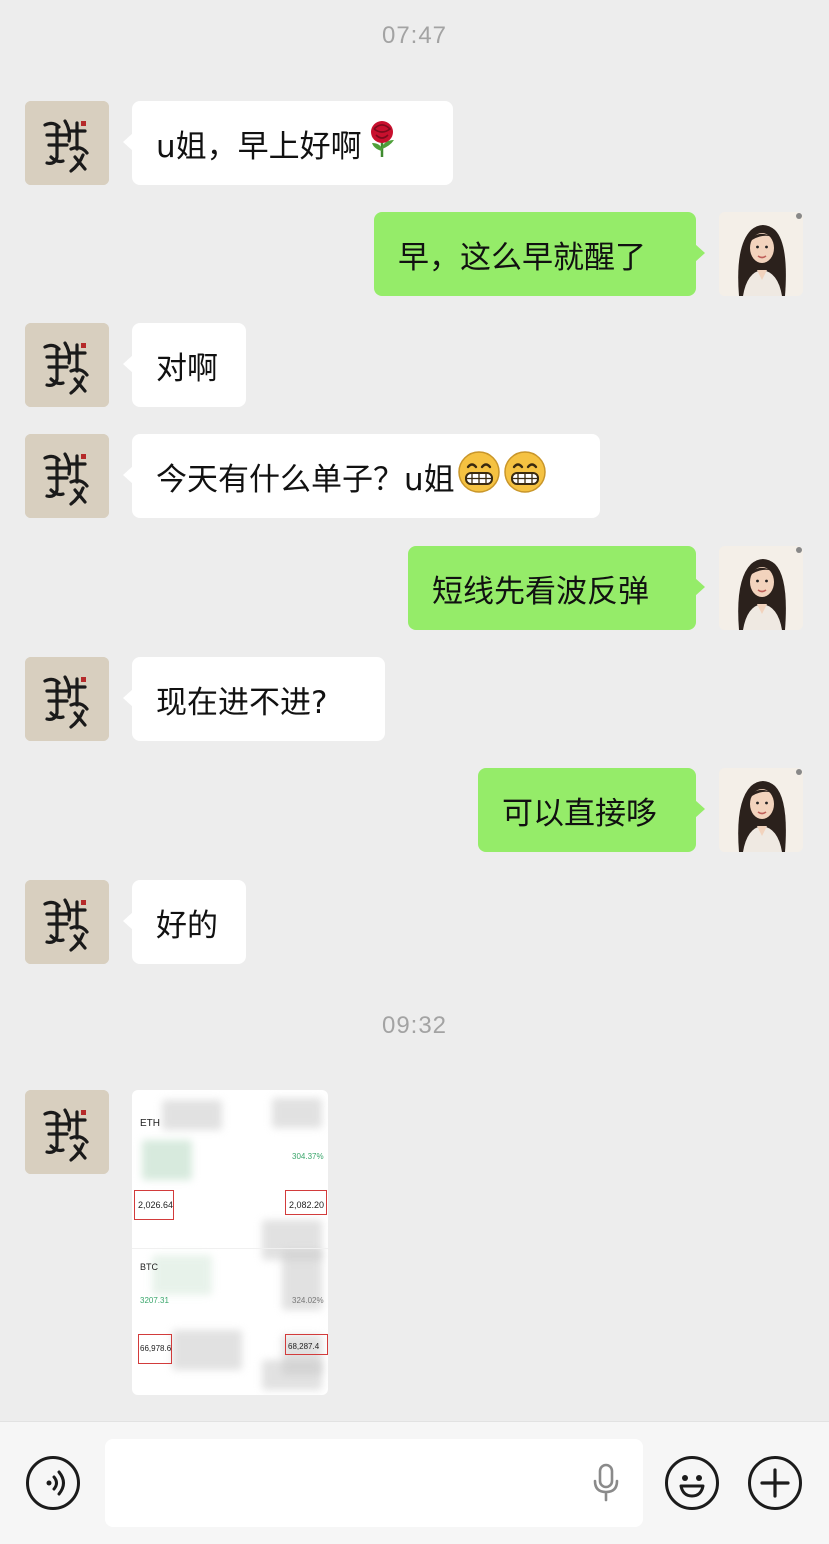  I want to click on message-bubble: 对啊, so click(184, 365).